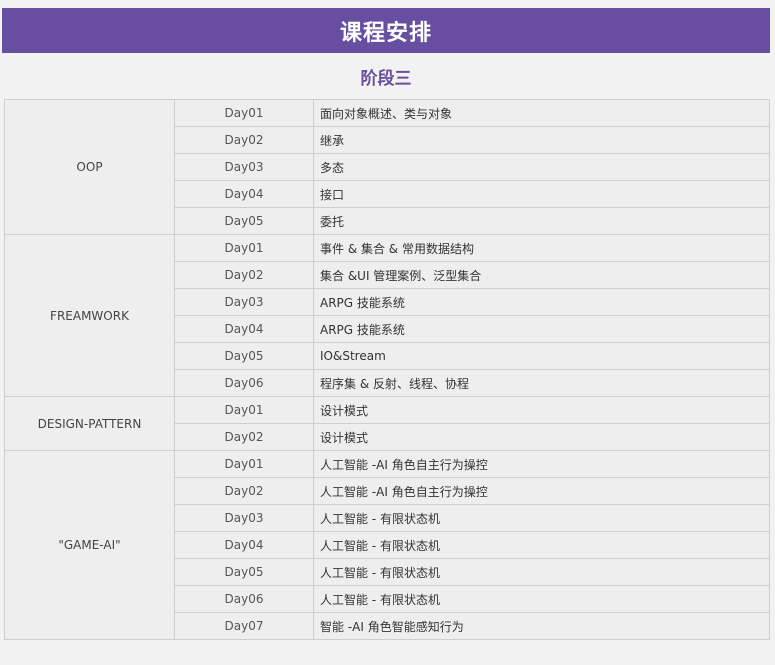 This screenshot has width=775, height=665. Describe the element at coordinates (244, 626) in the screenshot. I see `day-cell: Day07` at that location.